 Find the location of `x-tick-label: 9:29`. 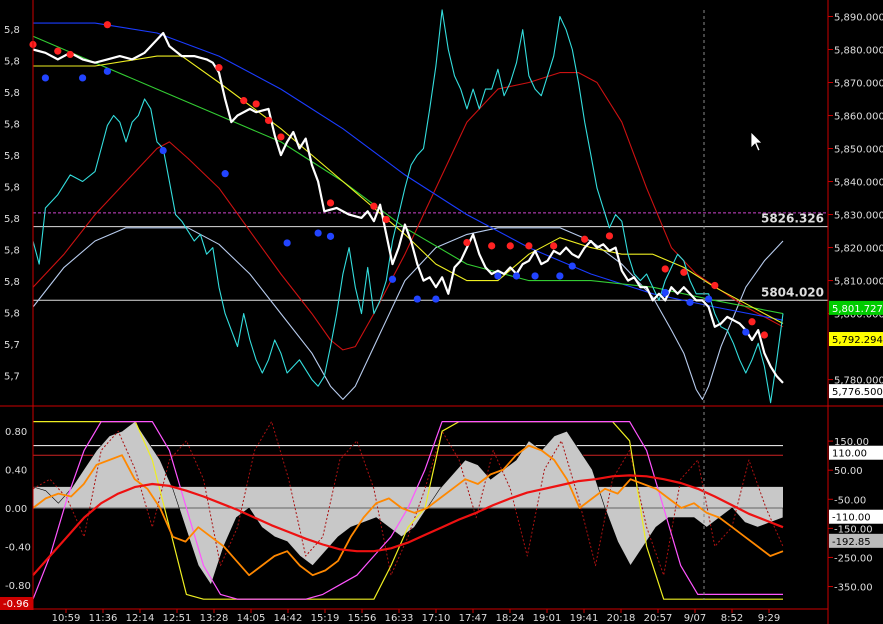

x-tick-label: 9:29 is located at coordinates (769, 618).